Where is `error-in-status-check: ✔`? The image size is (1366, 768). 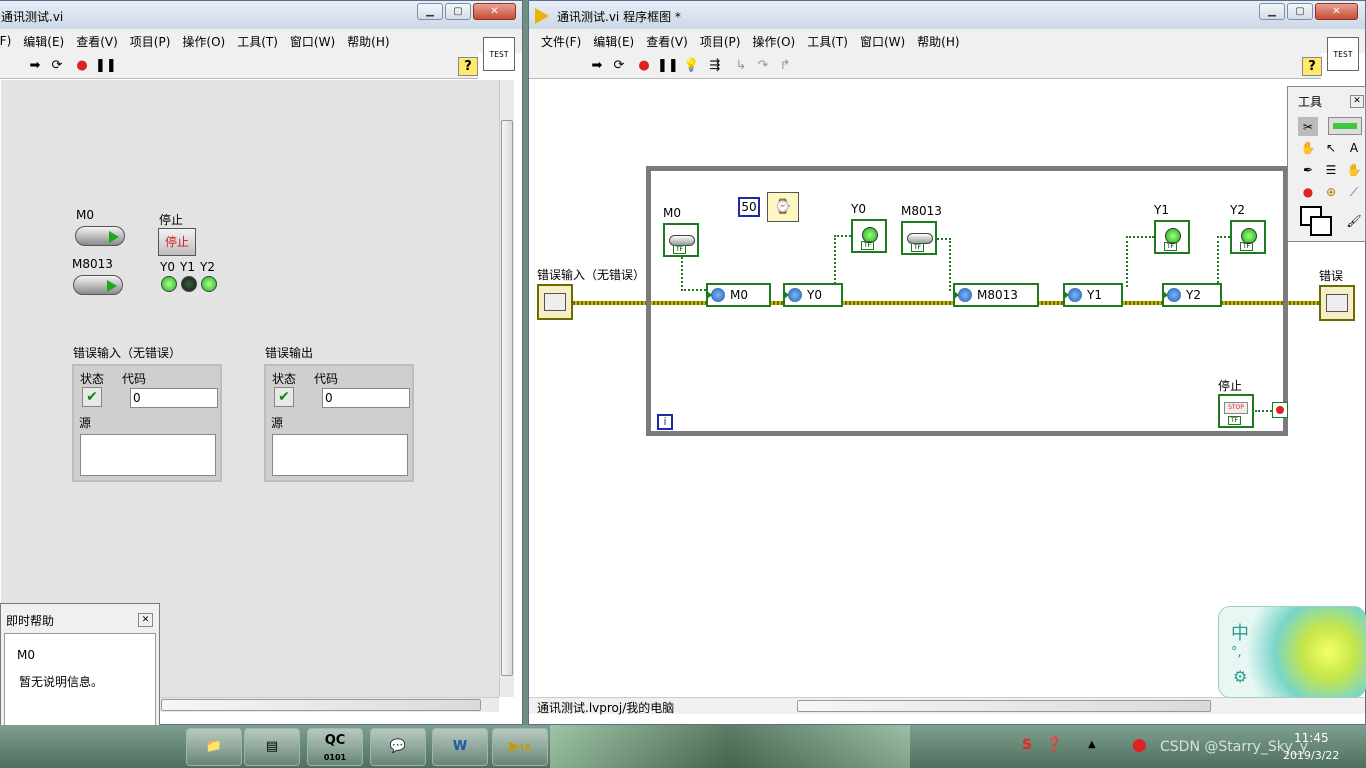
error-in-status-check: ✔ is located at coordinates (92, 397).